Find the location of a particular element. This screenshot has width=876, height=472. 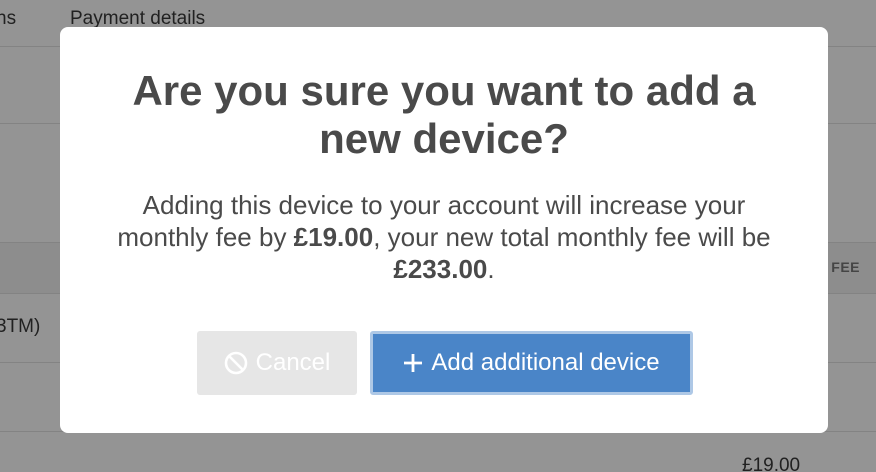

message-text: . is located at coordinates (491, 269).